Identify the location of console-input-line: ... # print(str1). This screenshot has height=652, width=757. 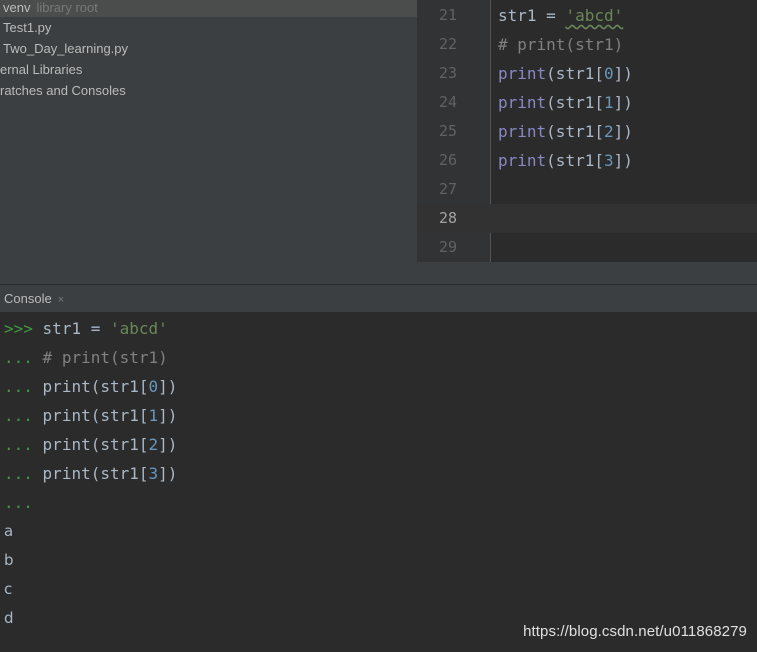
(86, 357).